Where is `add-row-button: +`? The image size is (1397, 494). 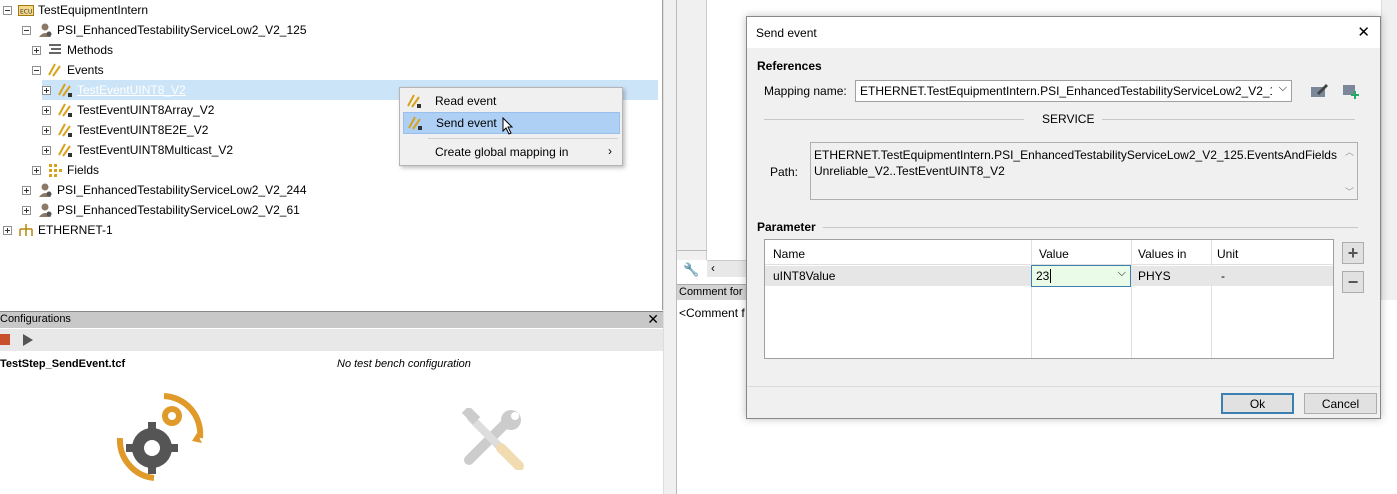 add-row-button: + is located at coordinates (1353, 253).